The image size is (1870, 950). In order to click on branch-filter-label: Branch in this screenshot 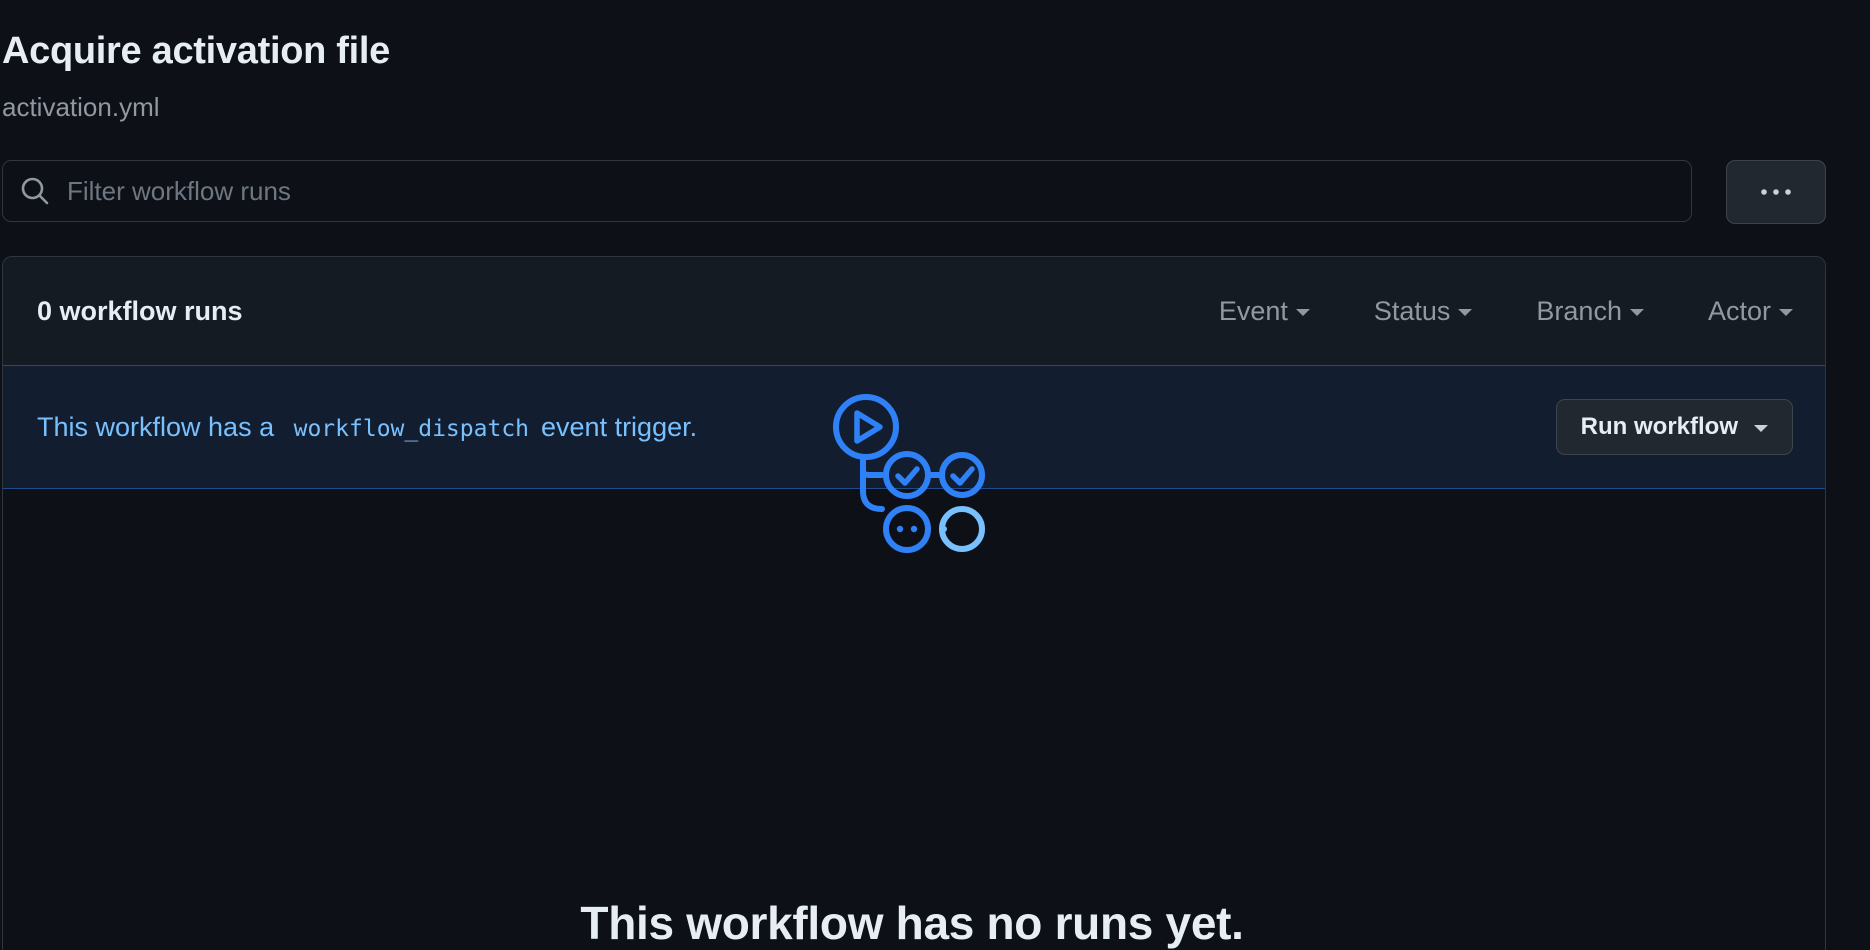, I will do `click(1579, 310)`.